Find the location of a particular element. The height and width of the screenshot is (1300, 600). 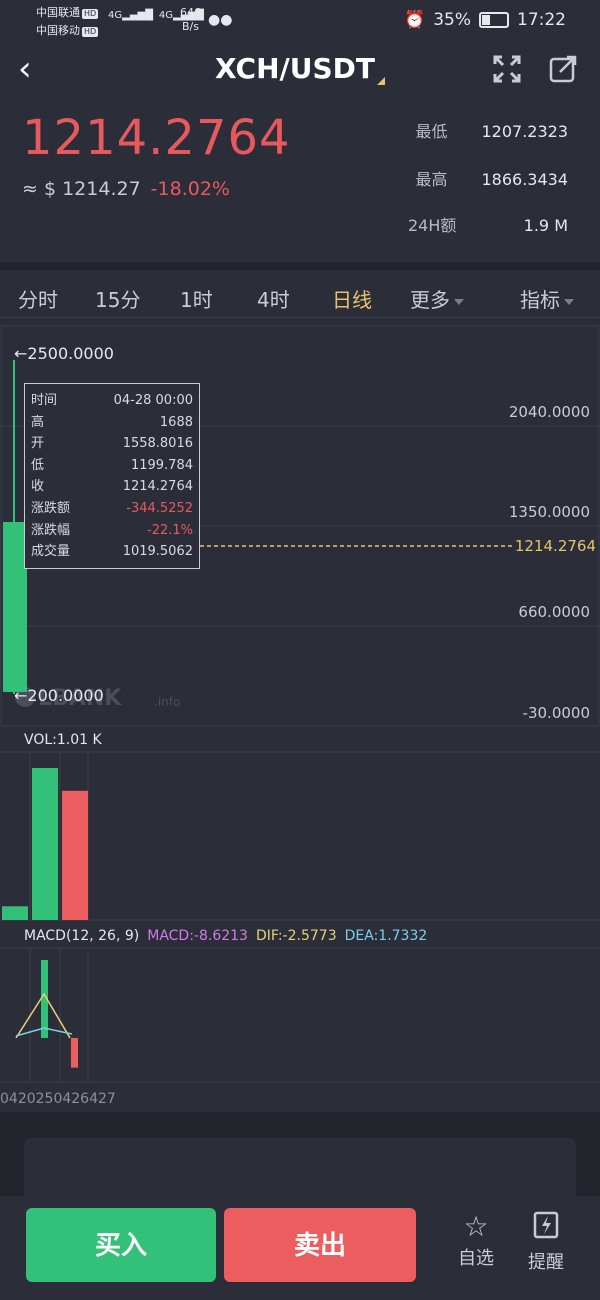

tooltip-row: 涨跌幅 -22.1% is located at coordinates (112, 531).